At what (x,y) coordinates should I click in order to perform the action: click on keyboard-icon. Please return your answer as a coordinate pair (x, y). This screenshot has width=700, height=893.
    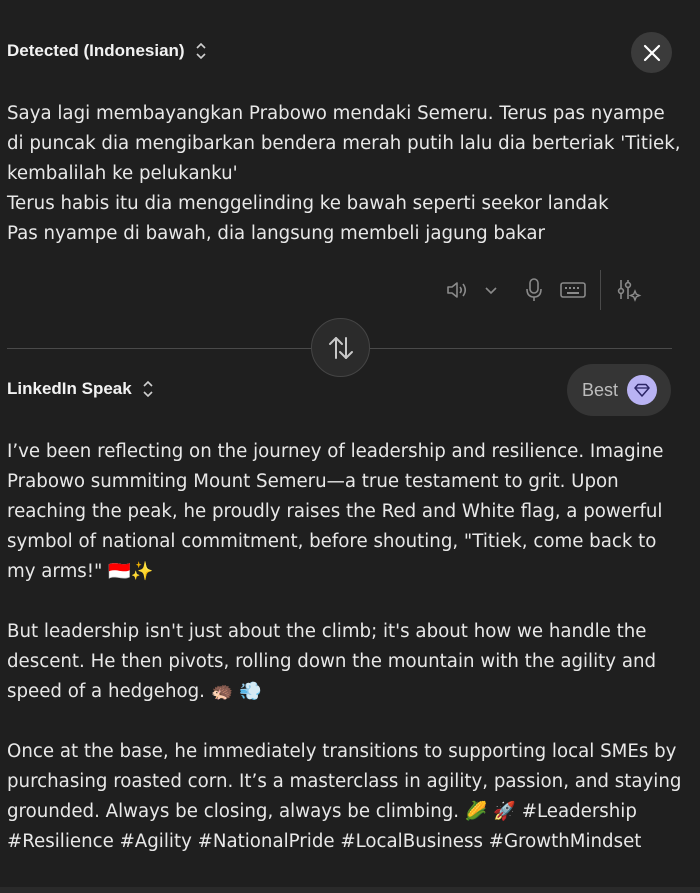
    Looking at the image, I should click on (573, 290).